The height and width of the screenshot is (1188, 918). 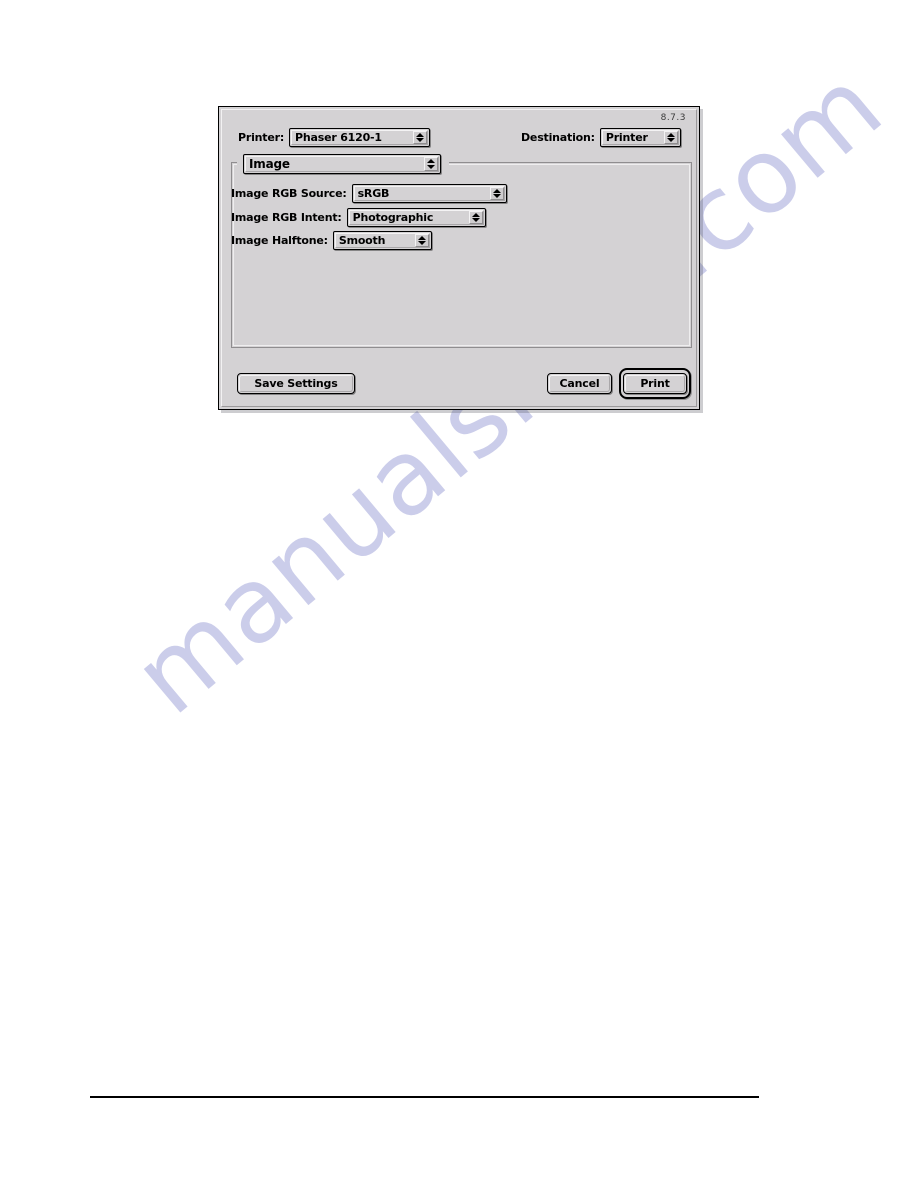 I want to click on printer-popup-value: Phaser 6120-1, so click(x=338, y=137).